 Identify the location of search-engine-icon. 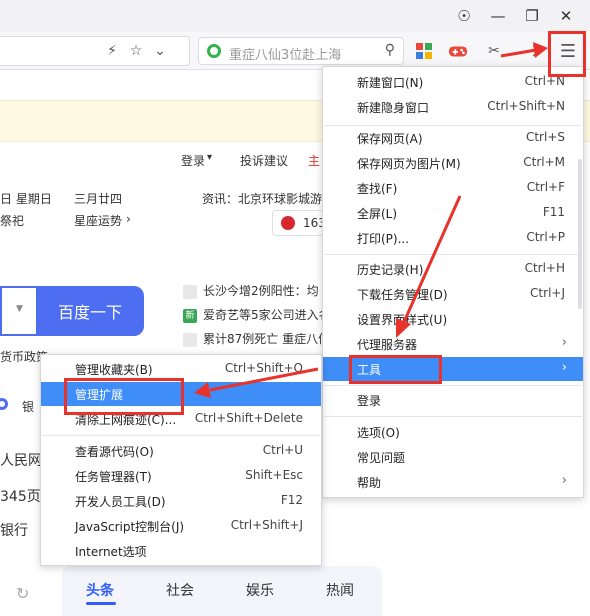
(214, 51).